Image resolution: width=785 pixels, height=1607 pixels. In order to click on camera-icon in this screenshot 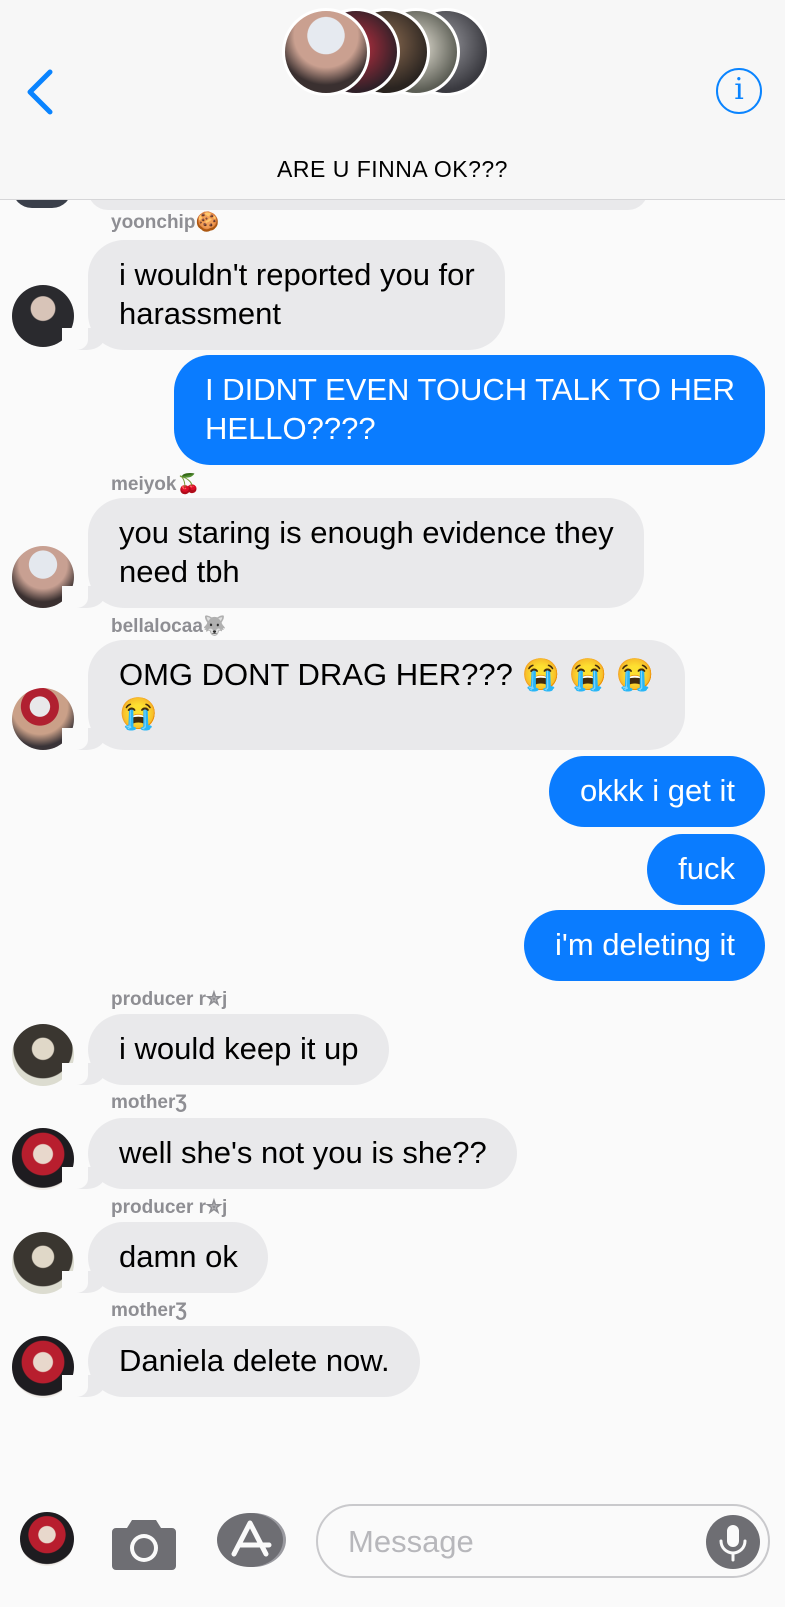, I will do `click(144, 1545)`.